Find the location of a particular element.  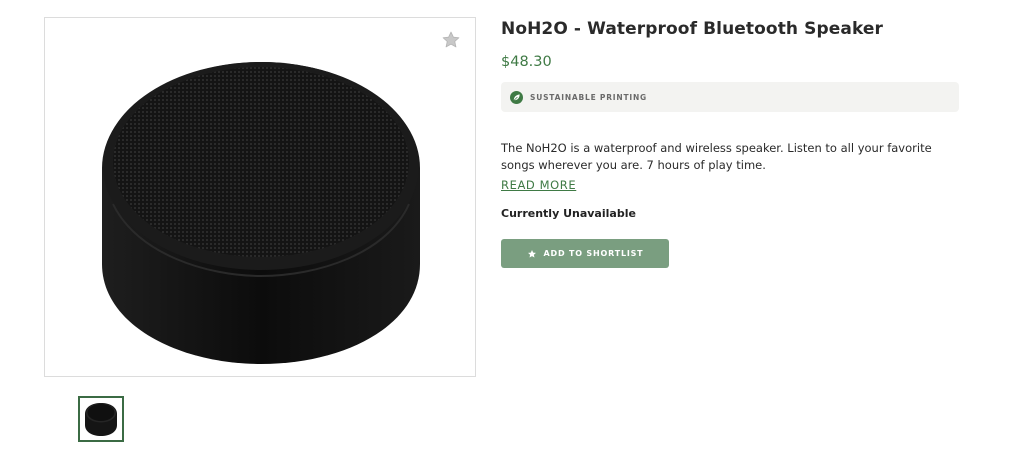

add-to-shortlist-button: ADD TO SHORTLIST is located at coordinates (585, 253).